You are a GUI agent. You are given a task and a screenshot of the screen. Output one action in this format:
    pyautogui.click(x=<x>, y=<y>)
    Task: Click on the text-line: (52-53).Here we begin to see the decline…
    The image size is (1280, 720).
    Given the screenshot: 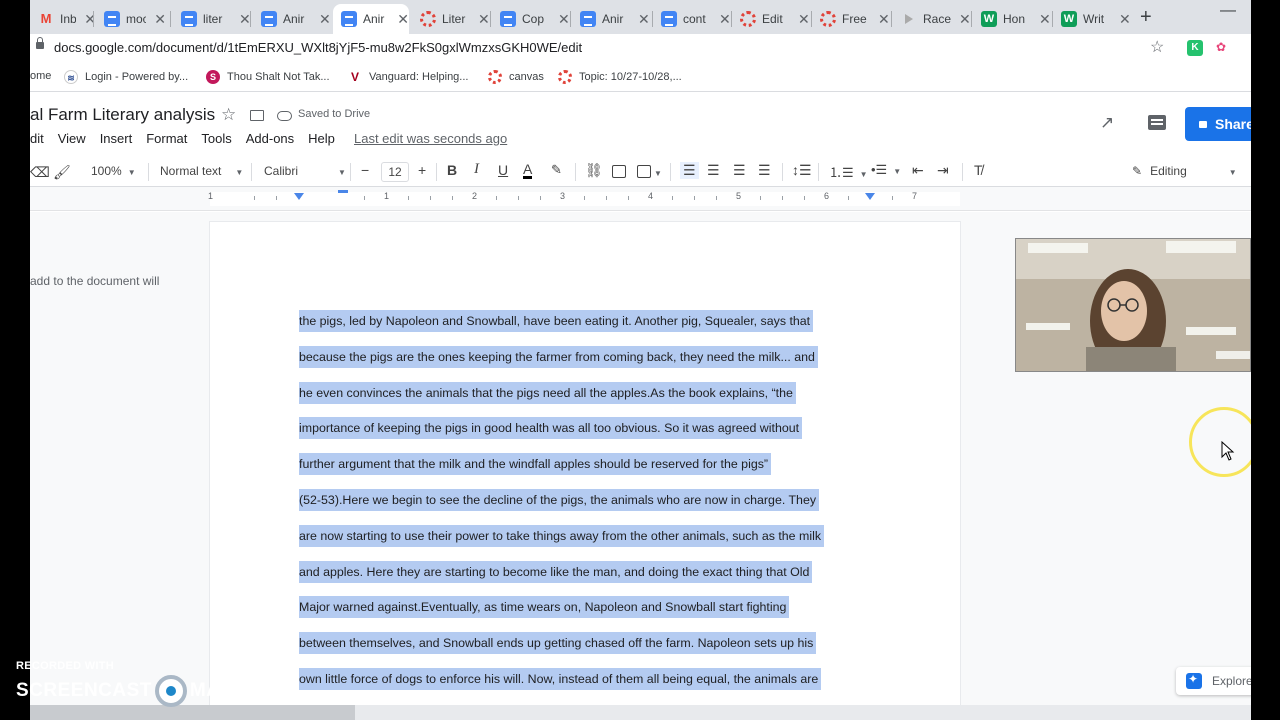 What is the action you would take?
    pyautogui.click(x=561, y=506)
    